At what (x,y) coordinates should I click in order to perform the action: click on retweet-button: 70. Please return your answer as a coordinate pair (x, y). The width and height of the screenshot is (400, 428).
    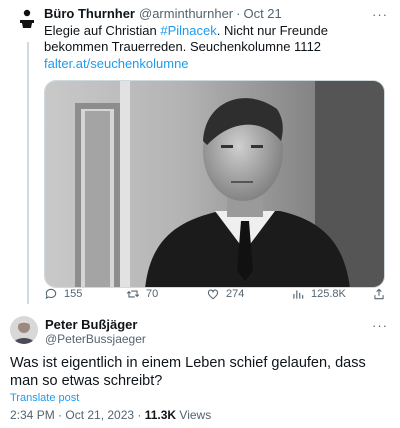
    Looking at the image, I should click on (142, 294).